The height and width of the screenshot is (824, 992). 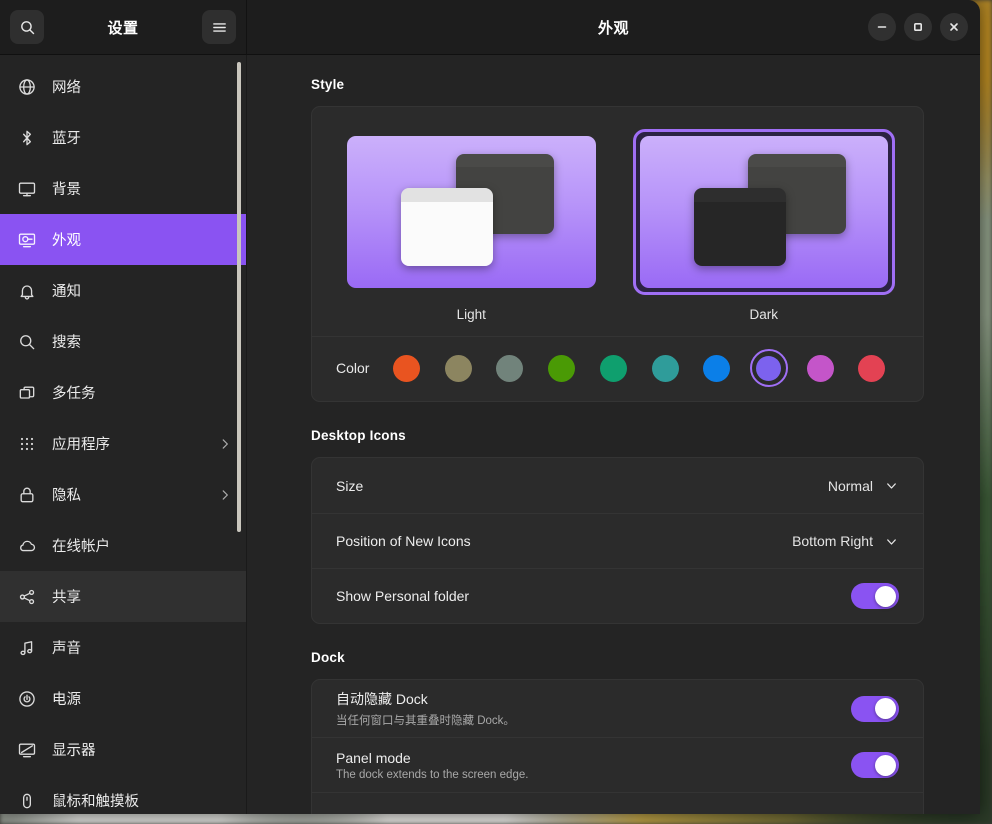 What do you see at coordinates (66, 649) in the screenshot?
I see `sidebar-item-label: 声音` at bounding box center [66, 649].